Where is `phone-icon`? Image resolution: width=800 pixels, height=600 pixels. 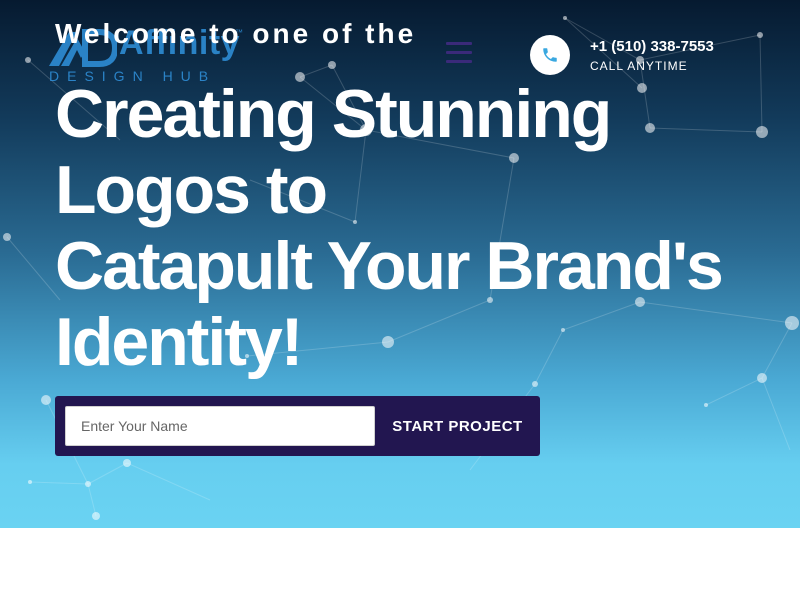 phone-icon is located at coordinates (550, 55).